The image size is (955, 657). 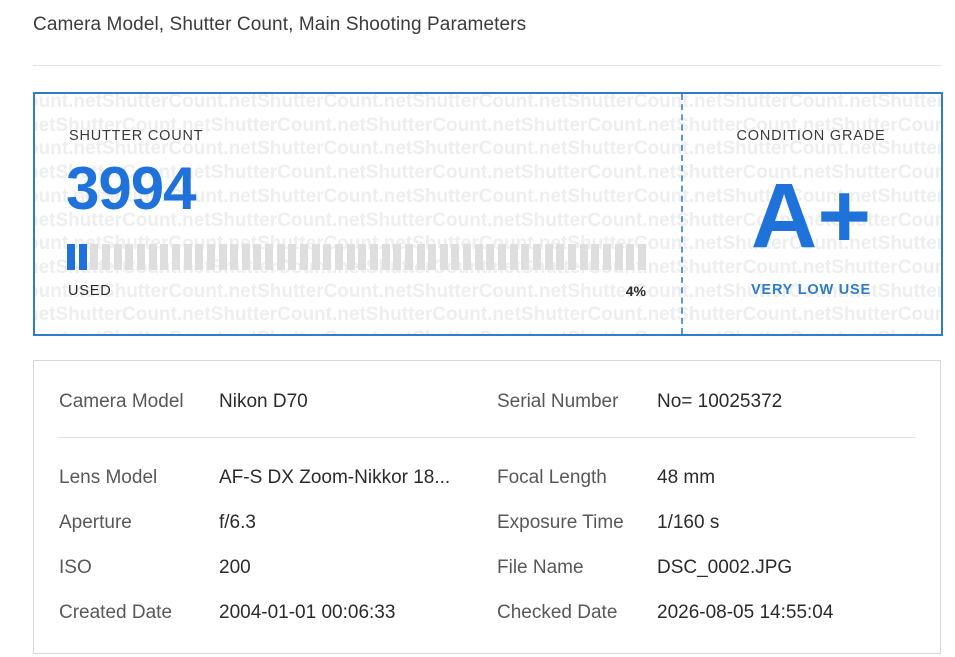 What do you see at coordinates (121, 401) in the screenshot?
I see `camera-model-label: Camera Model` at bounding box center [121, 401].